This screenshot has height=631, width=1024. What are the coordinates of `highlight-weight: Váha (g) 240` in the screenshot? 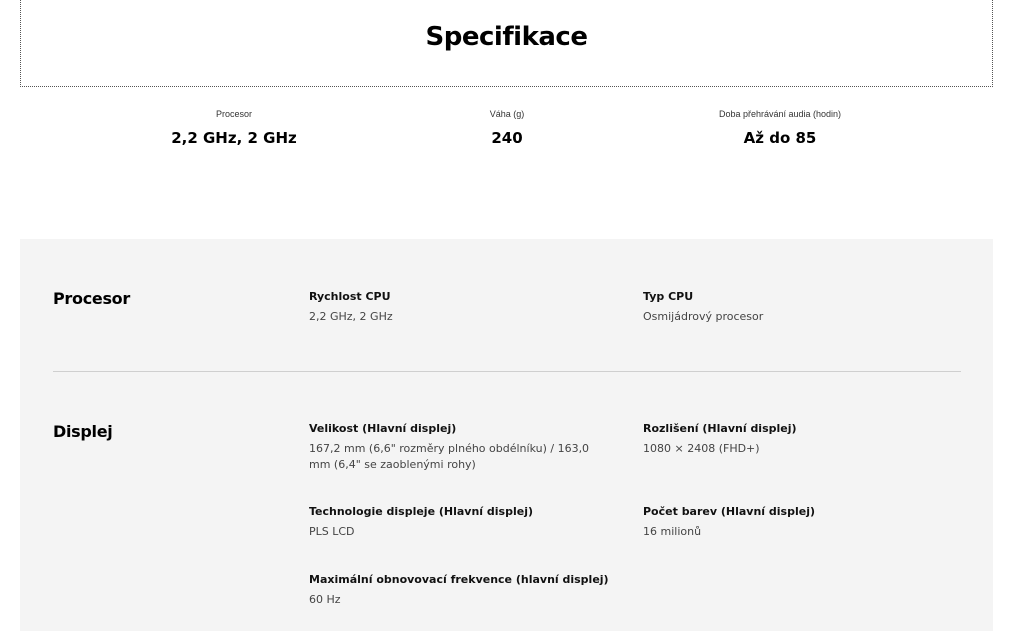 It's located at (507, 127).